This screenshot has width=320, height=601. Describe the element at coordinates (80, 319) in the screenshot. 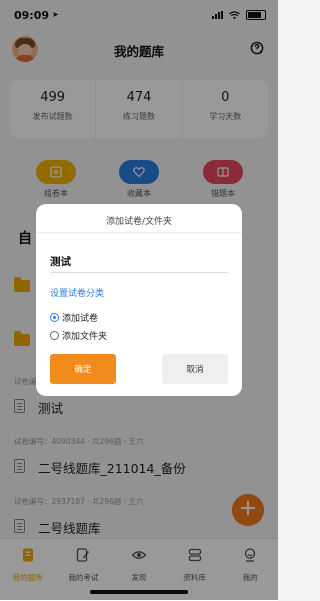

I see `radio-label: 添加试卷` at that location.